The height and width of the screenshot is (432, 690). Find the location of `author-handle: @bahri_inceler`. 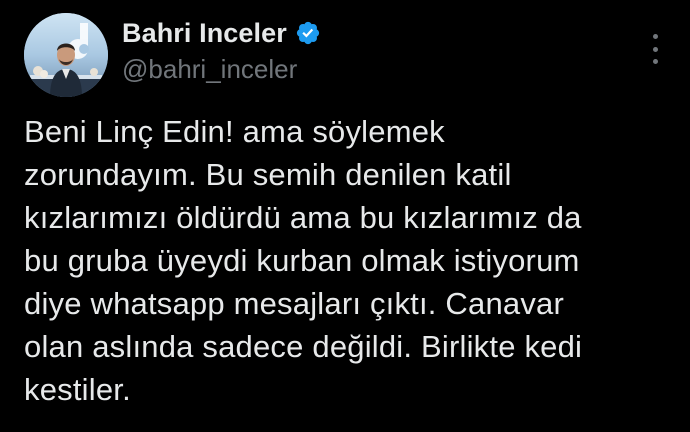

author-handle: @bahri_inceler is located at coordinates (386, 69).